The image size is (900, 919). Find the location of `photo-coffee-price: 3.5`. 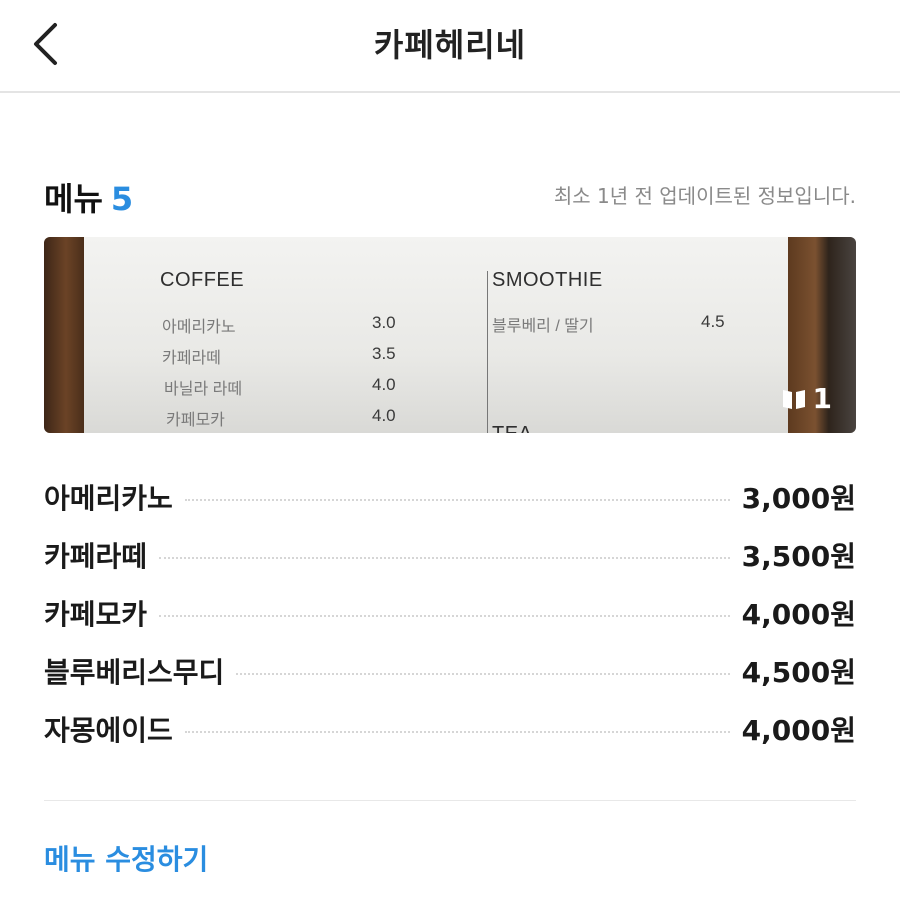

photo-coffee-price: 3.5 is located at coordinates (384, 353).